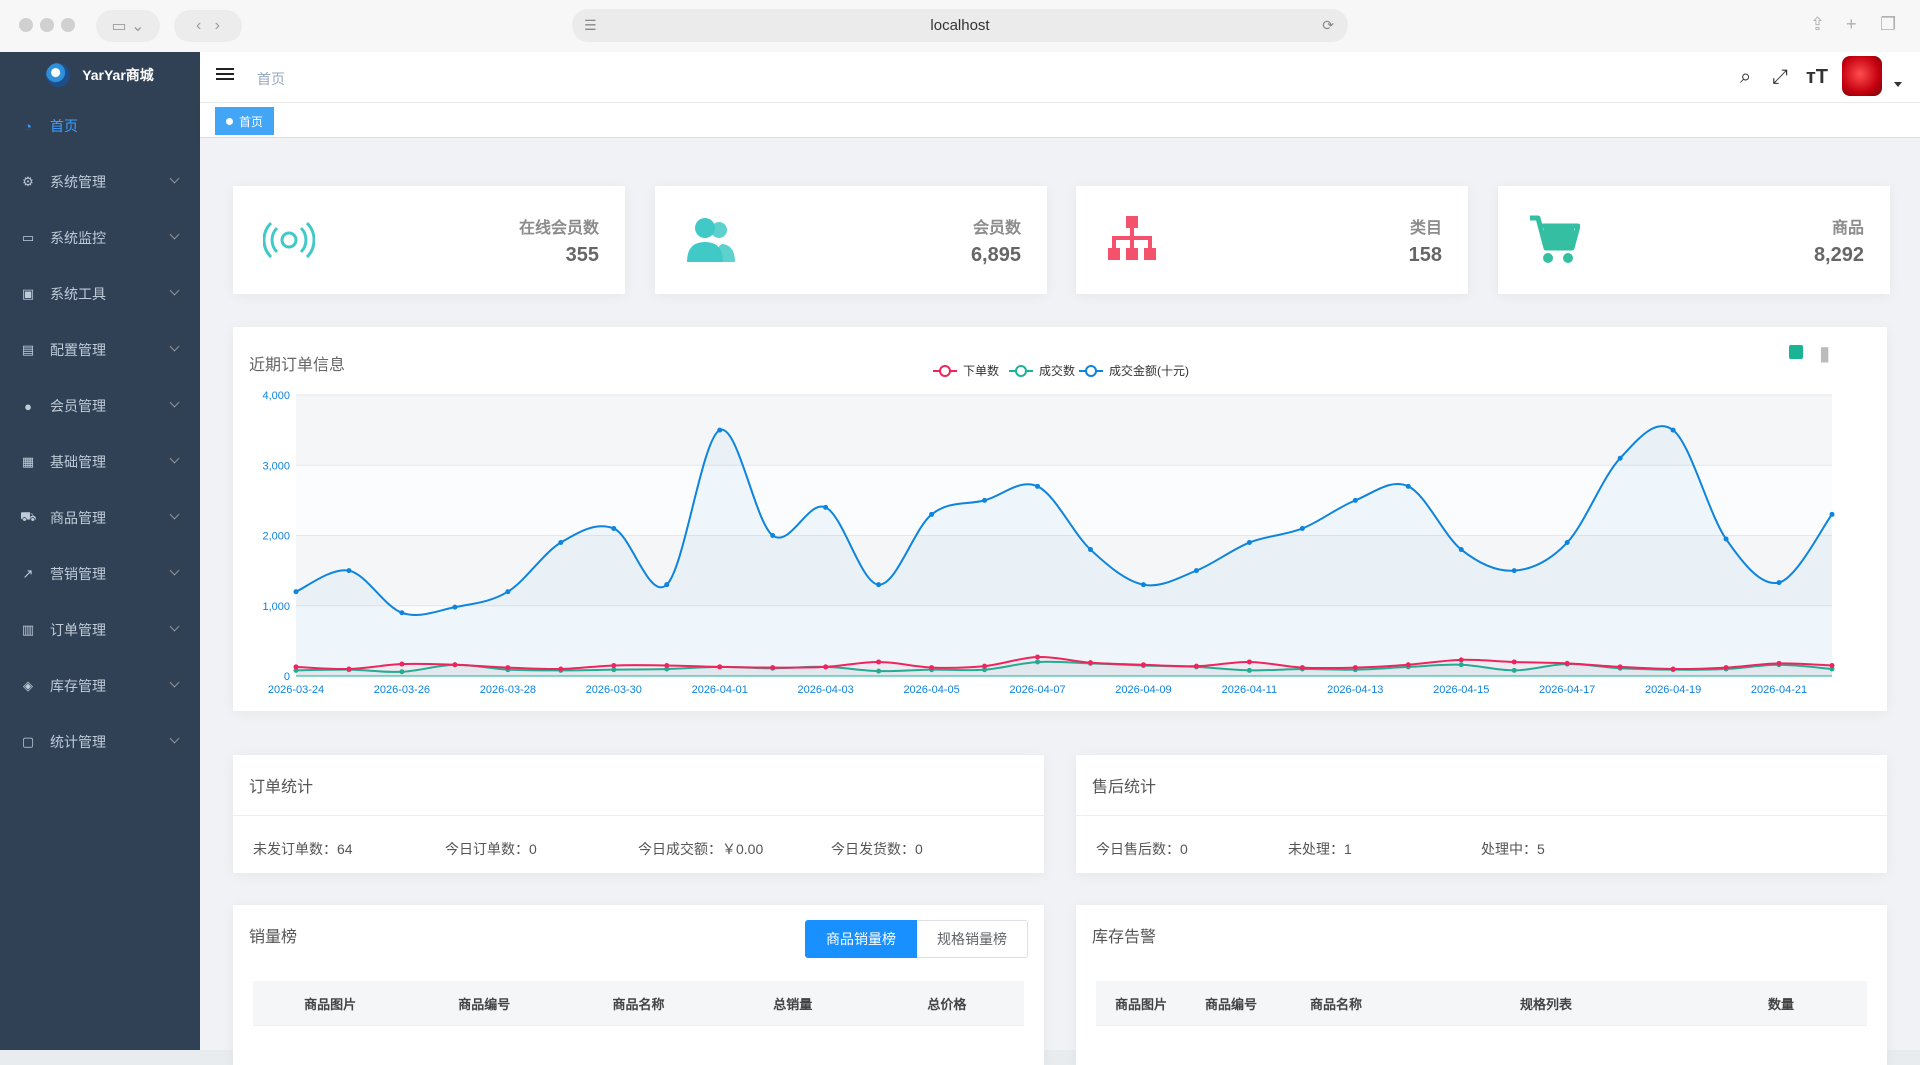 The width and height of the screenshot is (1920, 1065). I want to click on sidebar-item-4: ▤ 配置管理, so click(100, 350).